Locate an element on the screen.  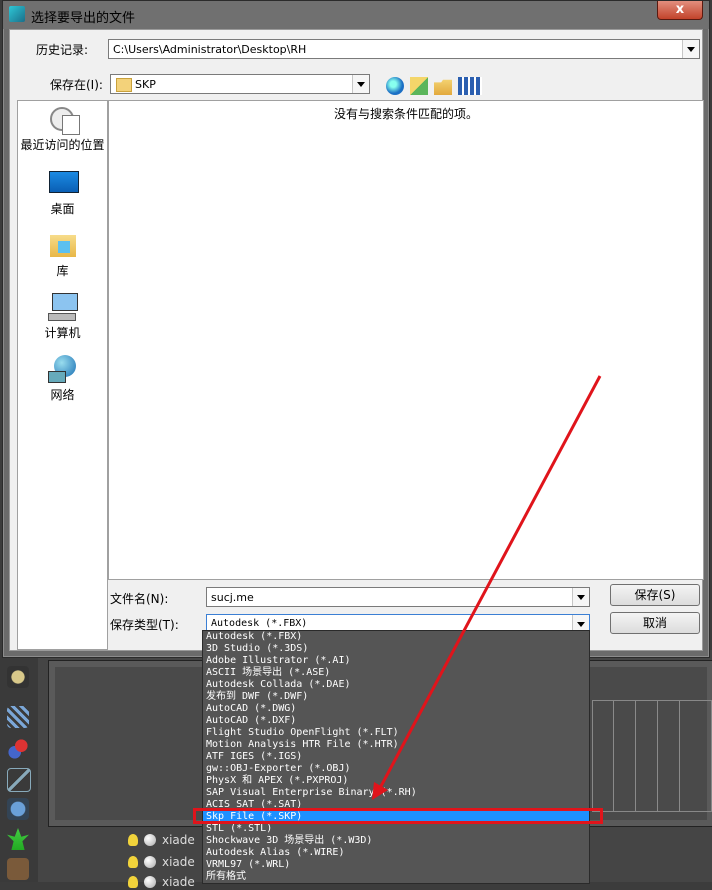
filetype-option: ATF IGES (*.IGS) is located at coordinates (396, 757).